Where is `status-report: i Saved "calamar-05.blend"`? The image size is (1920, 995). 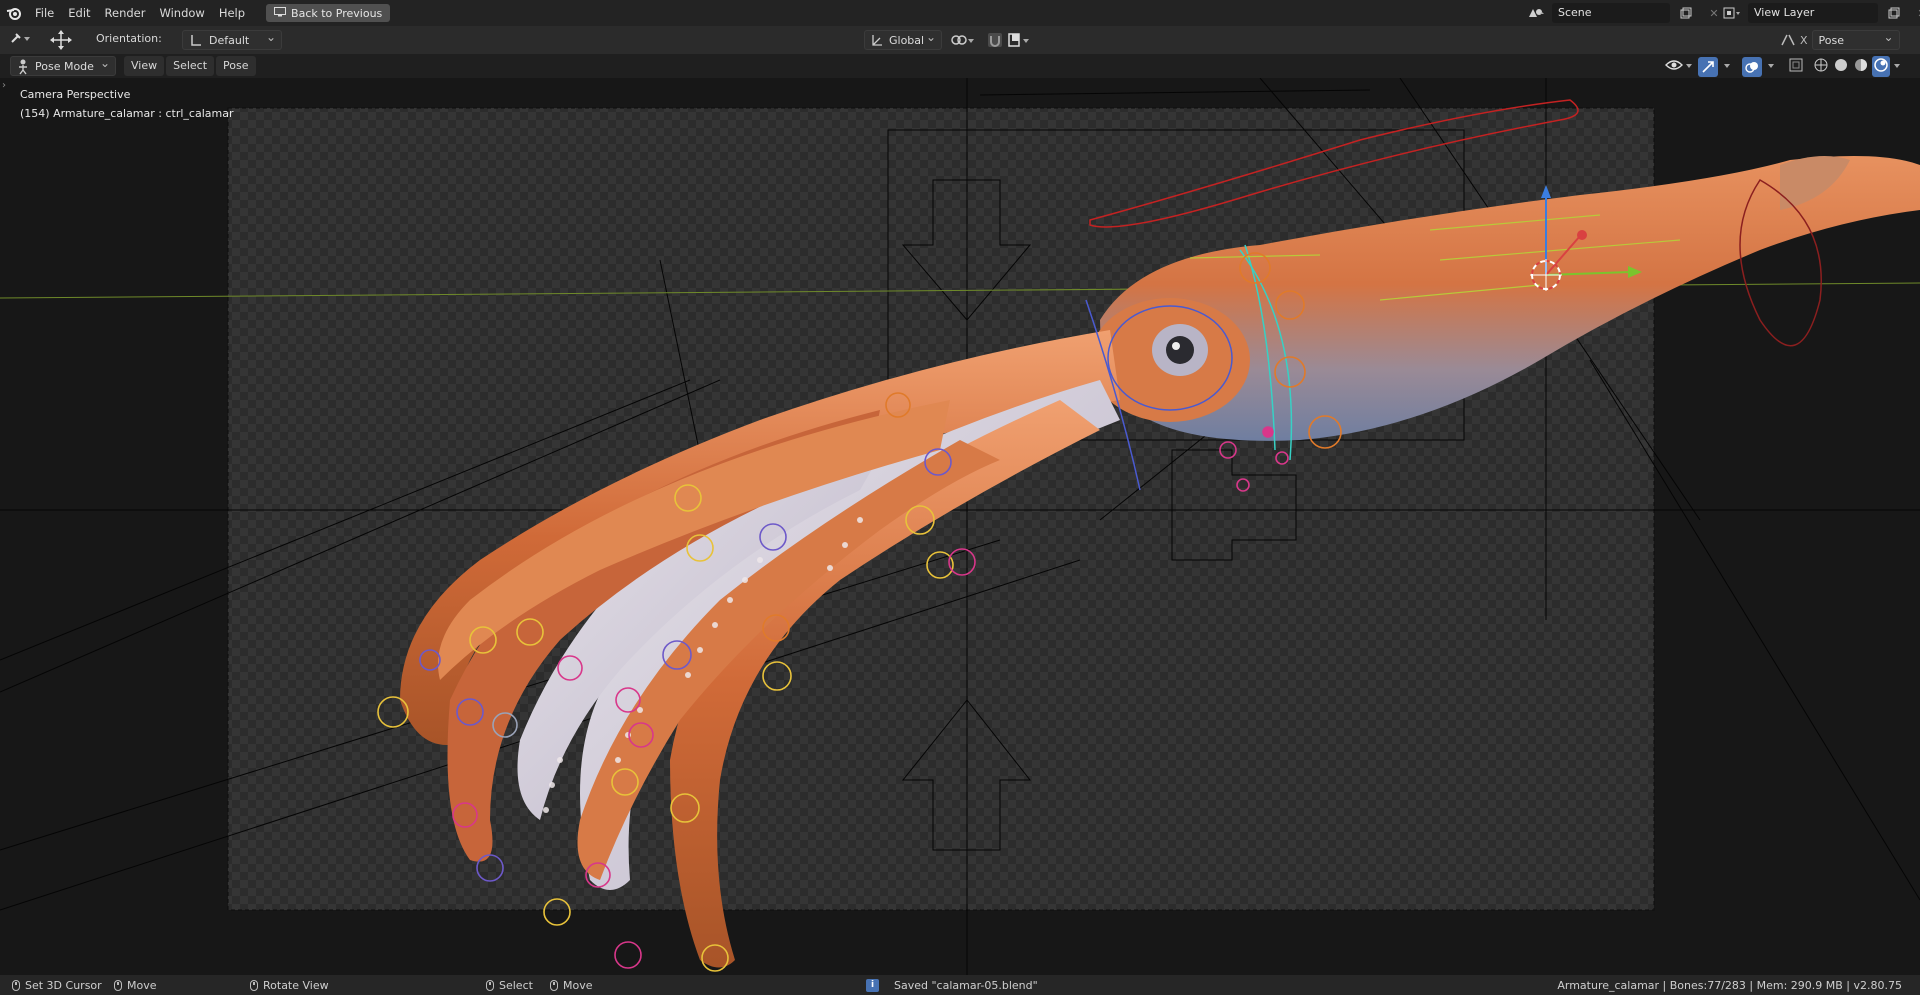
status-report: i Saved "calamar-05.blend" is located at coordinates (952, 985).